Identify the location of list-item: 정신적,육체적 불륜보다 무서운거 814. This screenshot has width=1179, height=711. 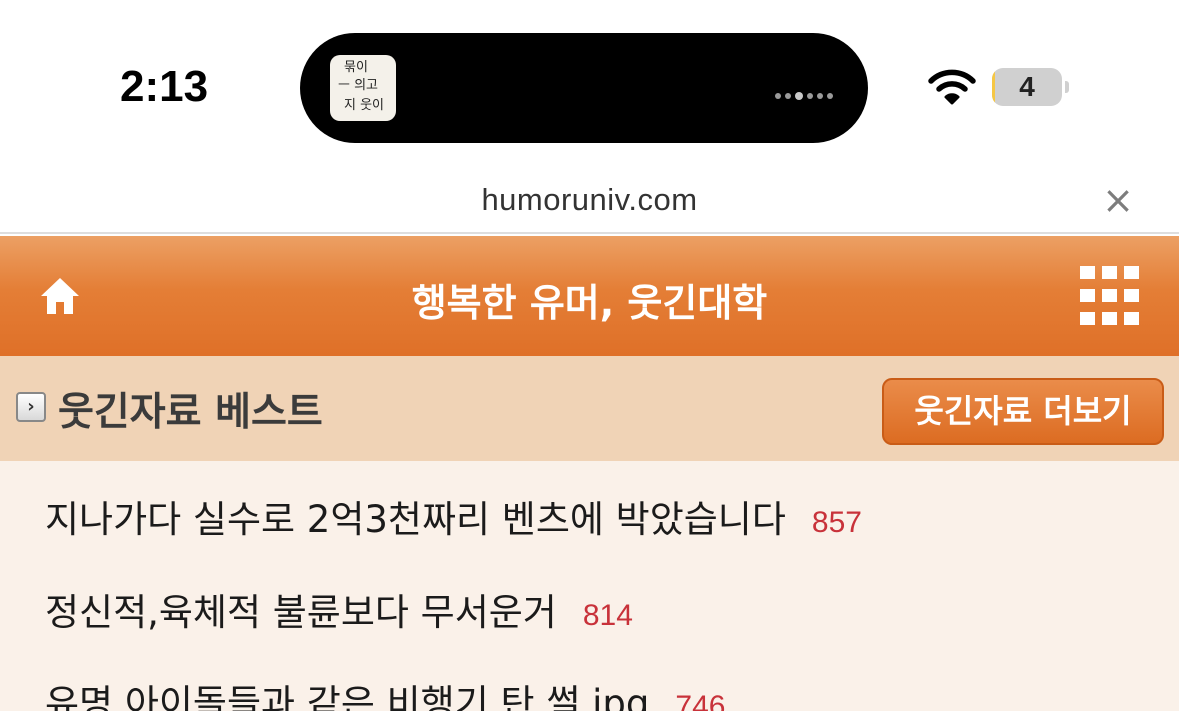
(339, 609).